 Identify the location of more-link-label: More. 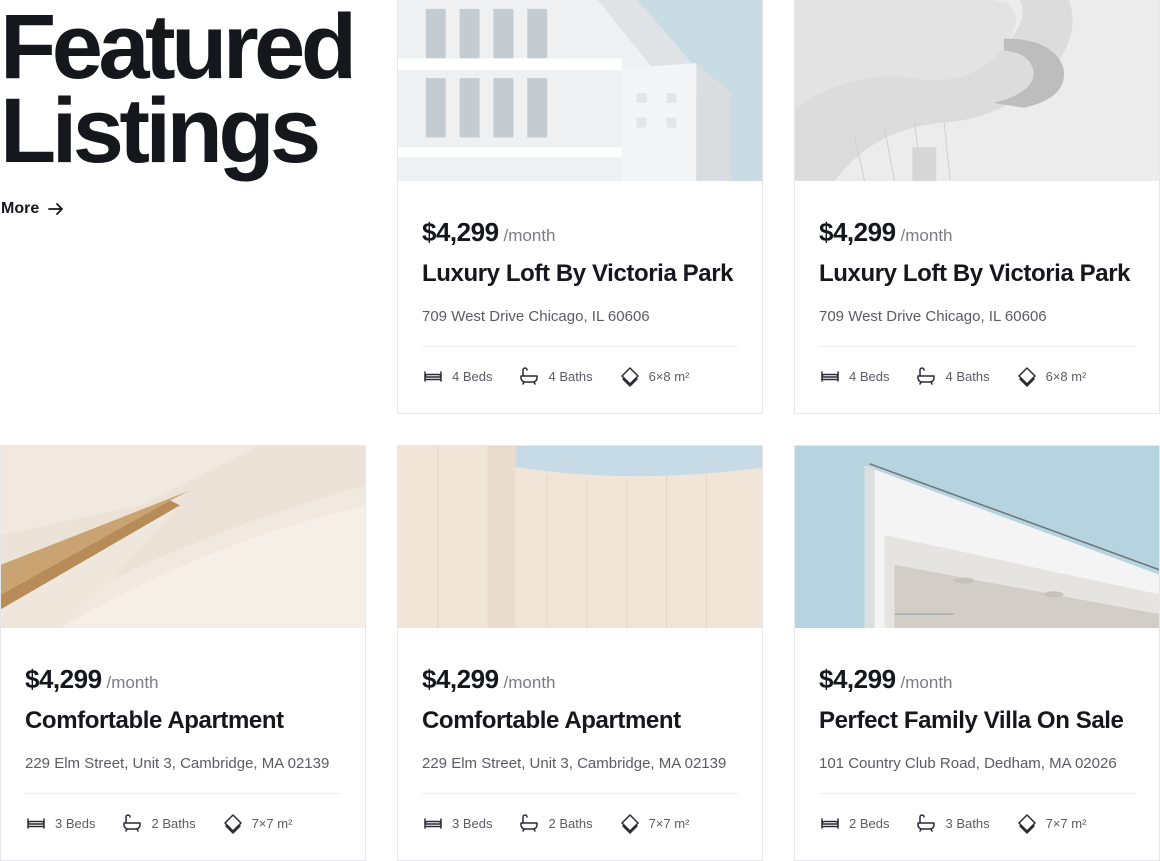
(20, 208).